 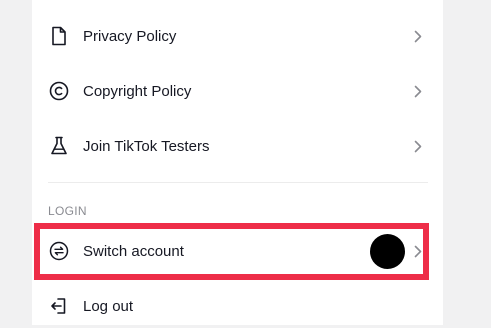 I want to click on flask-icon, so click(x=59, y=146).